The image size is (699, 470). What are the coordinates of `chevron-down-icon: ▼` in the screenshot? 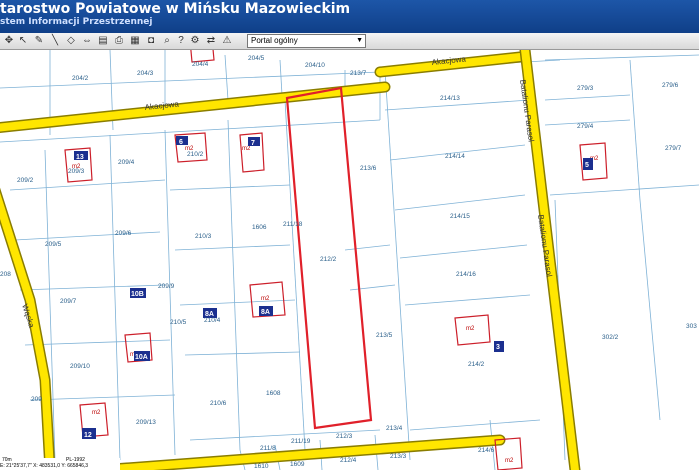 It's located at (359, 40).